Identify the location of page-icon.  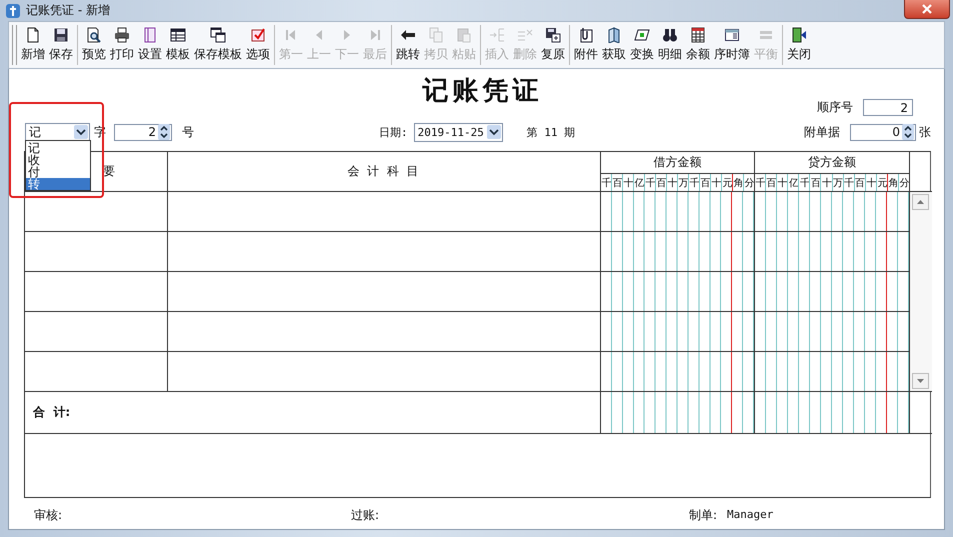
(150, 35).